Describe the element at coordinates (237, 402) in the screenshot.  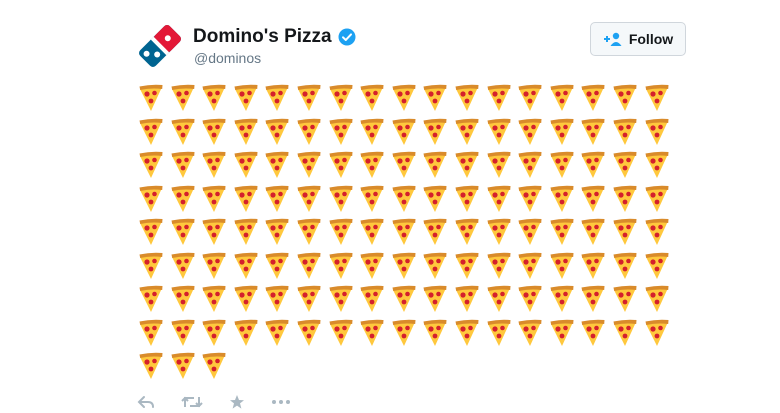
I see `like-star-icon` at that location.